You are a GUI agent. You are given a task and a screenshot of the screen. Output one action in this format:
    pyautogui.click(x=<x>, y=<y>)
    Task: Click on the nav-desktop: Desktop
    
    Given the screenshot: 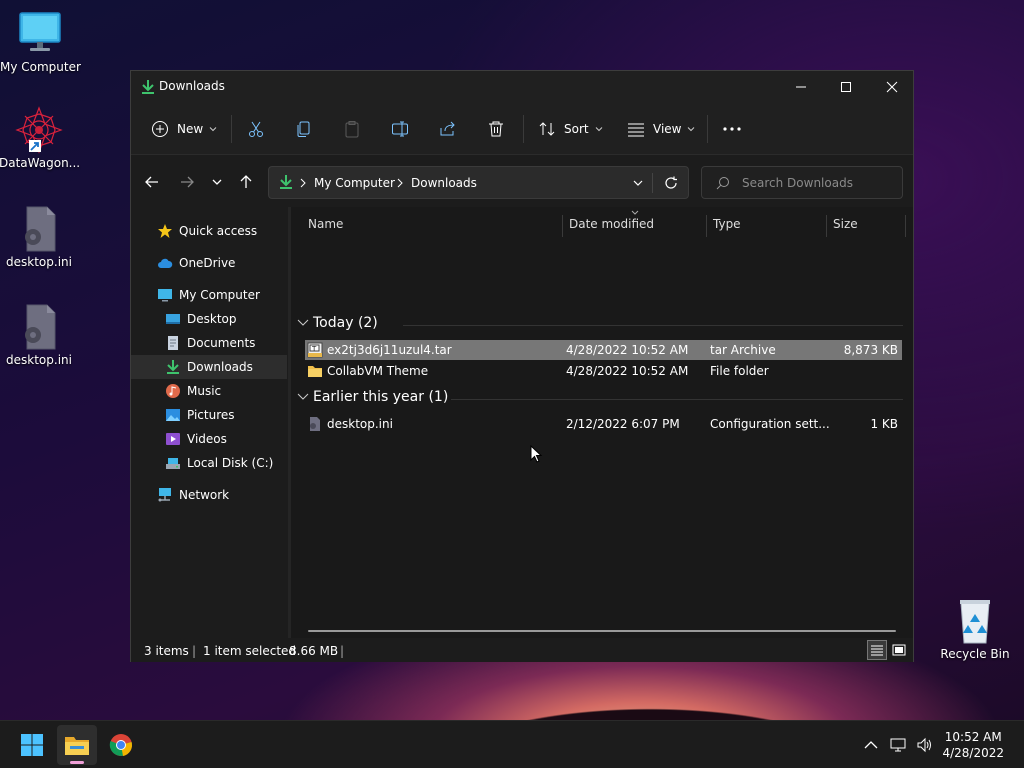 What is the action you would take?
    pyautogui.click(x=209, y=319)
    